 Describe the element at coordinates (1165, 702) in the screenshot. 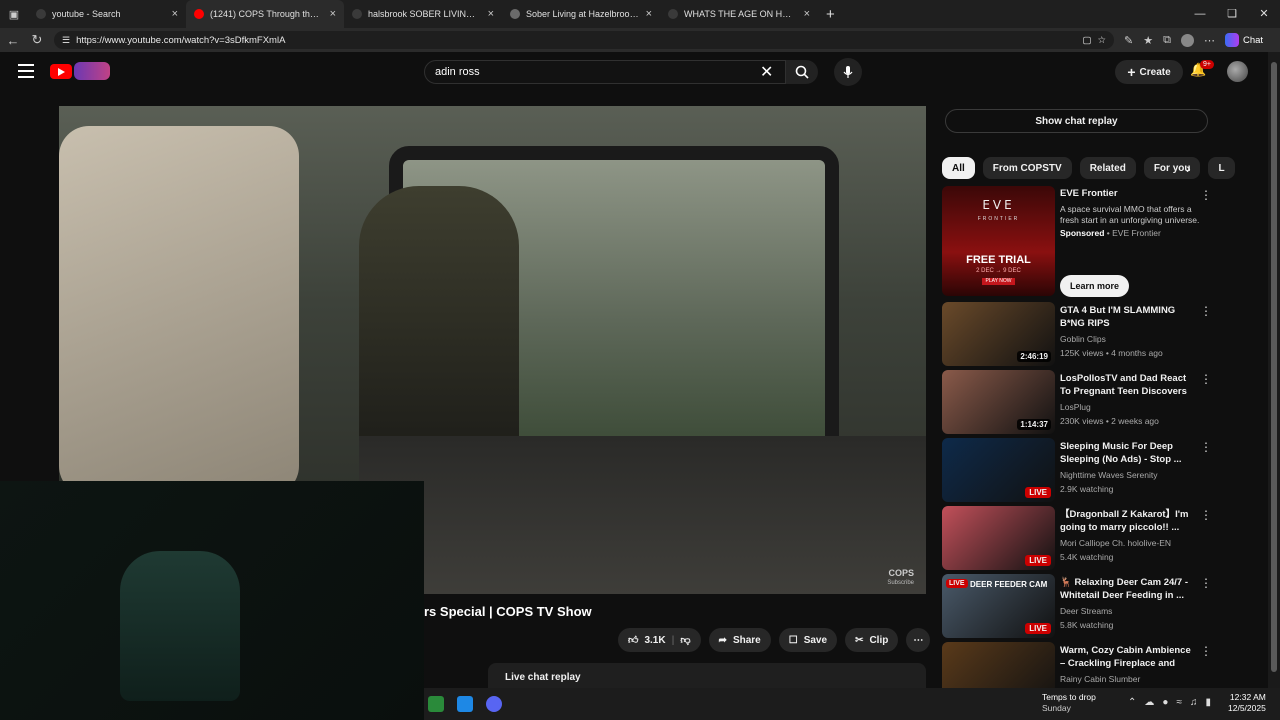

I see `mic-tray-icon: ●` at that location.